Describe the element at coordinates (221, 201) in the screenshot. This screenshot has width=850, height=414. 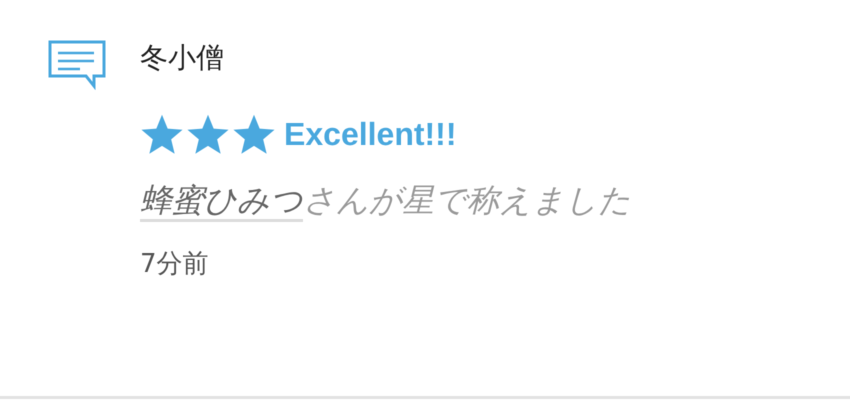
I see `user-link: 蜂蜜ひみつ` at that location.